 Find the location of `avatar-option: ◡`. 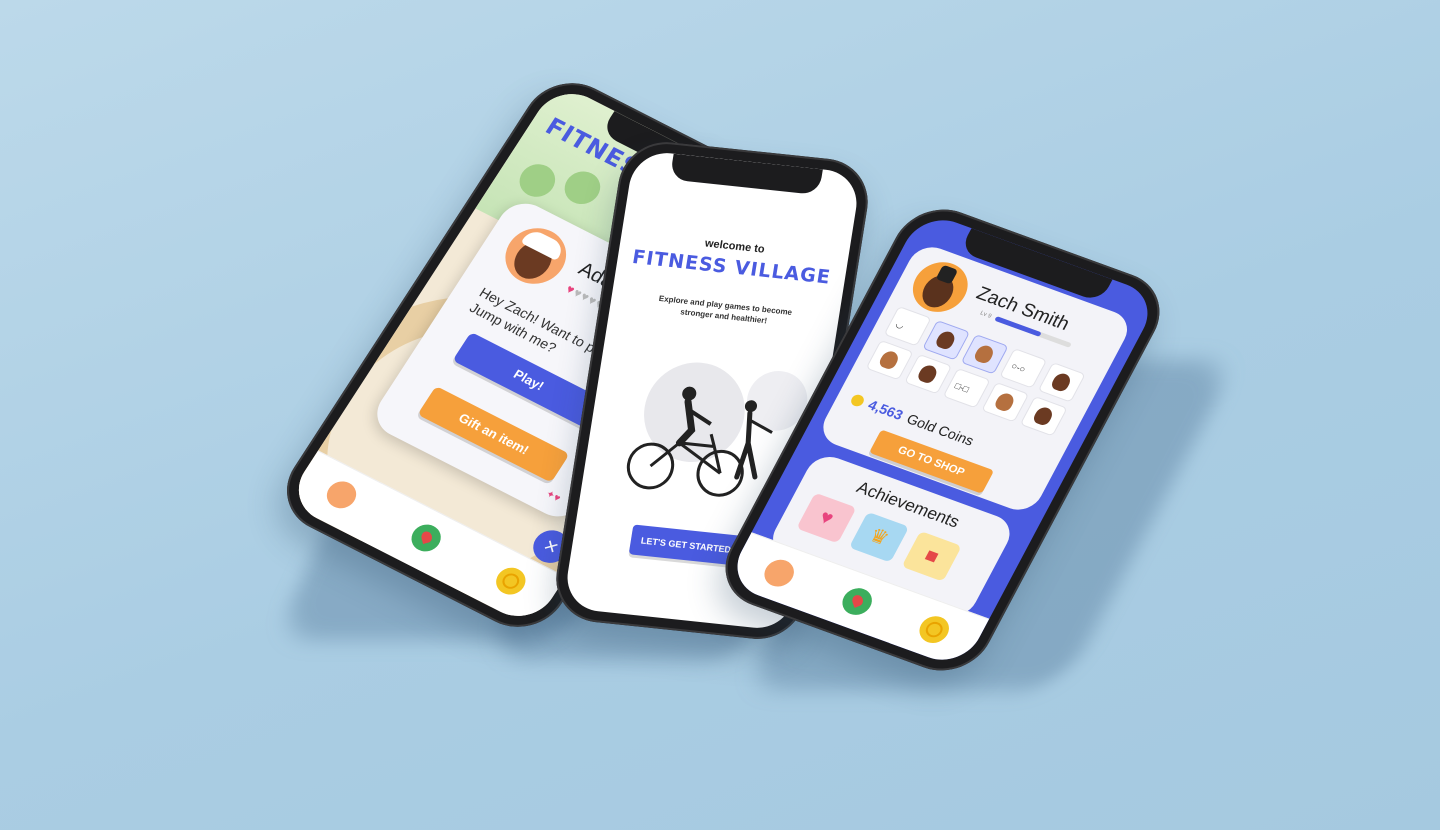

avatar-option: ◡ is located at coordinates (907, 326).